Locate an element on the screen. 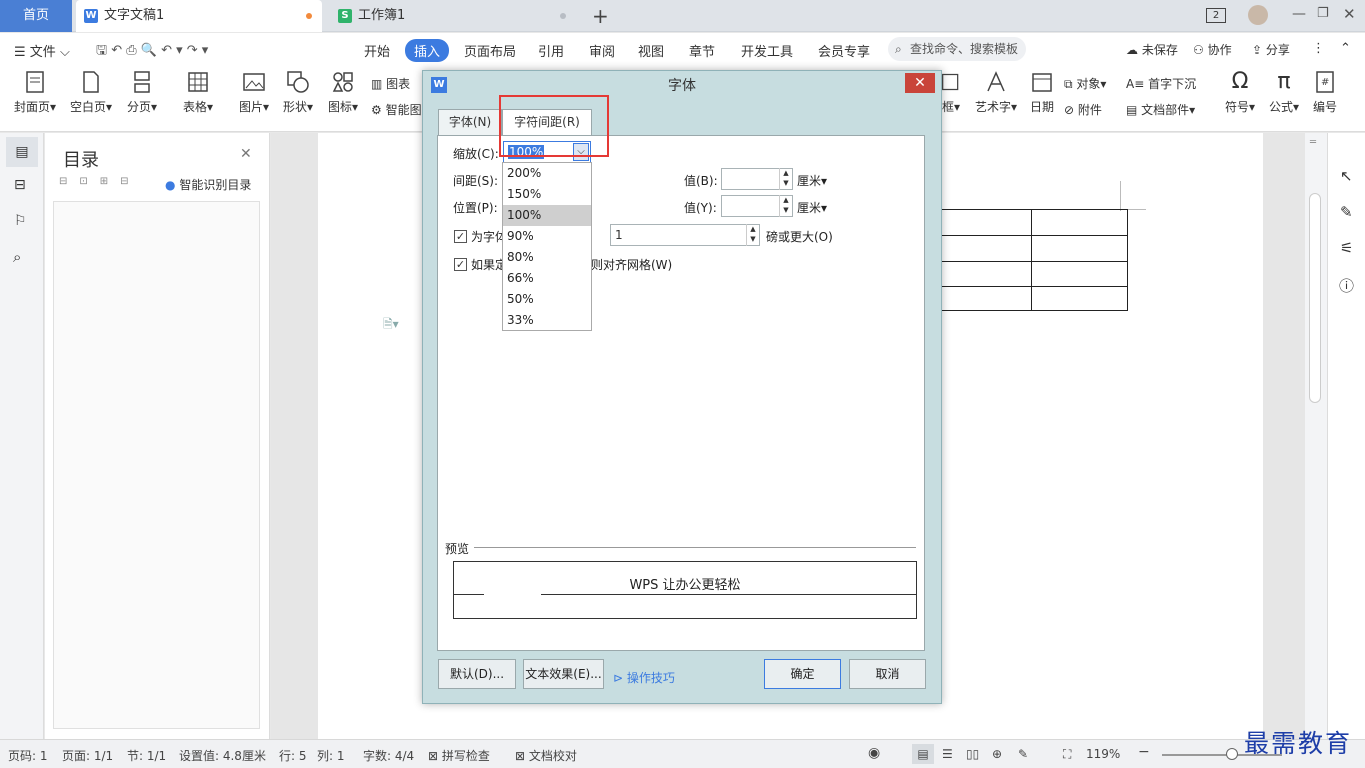 The image size is (1365, 768). doc-parts-button: ▤ 文档部件▾ is located at coordinates (1160, 109).